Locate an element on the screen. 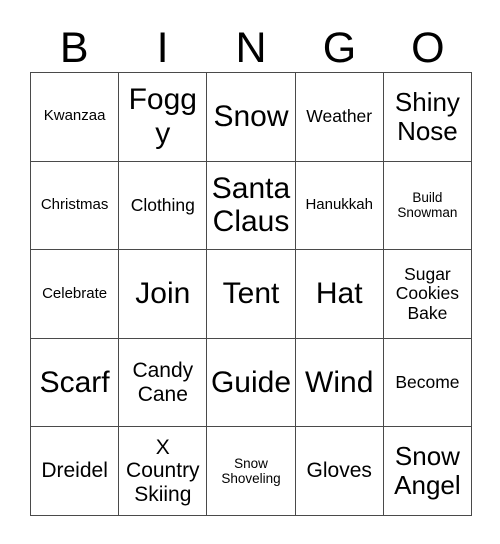  bingo-cell: Guide is located at coordinates (251, 383).